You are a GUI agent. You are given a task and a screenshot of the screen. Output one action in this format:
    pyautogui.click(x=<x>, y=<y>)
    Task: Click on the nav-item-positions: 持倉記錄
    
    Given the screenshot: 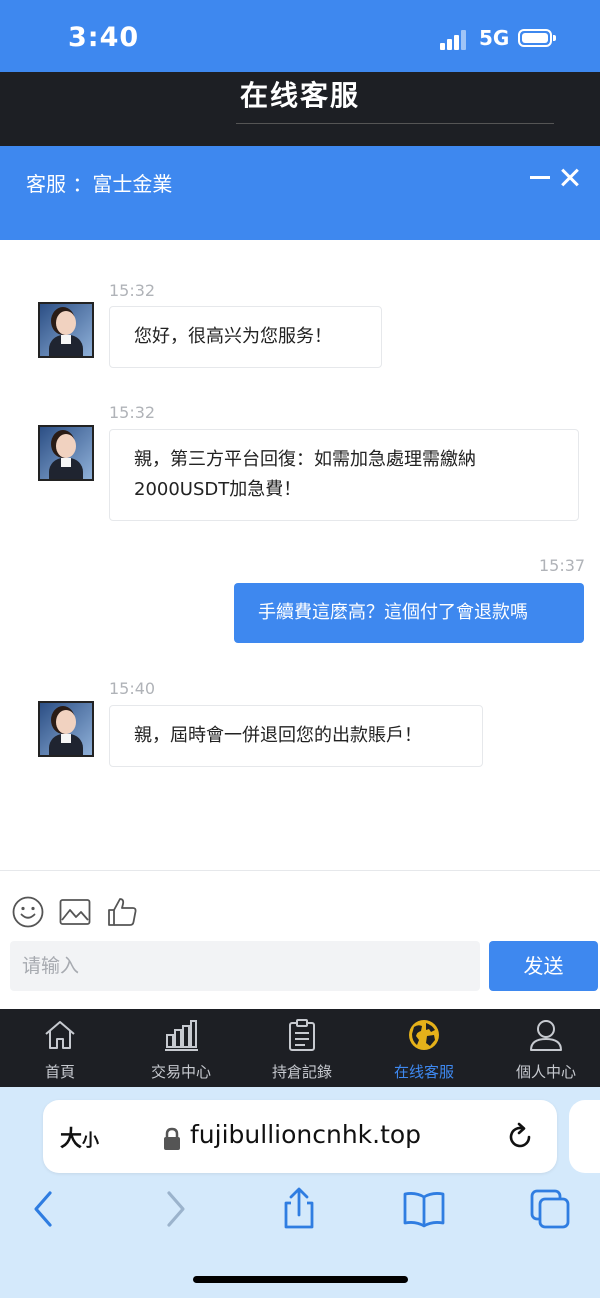 What is the action you would take?
    pyautogui.click(x=302, y=1048)
    